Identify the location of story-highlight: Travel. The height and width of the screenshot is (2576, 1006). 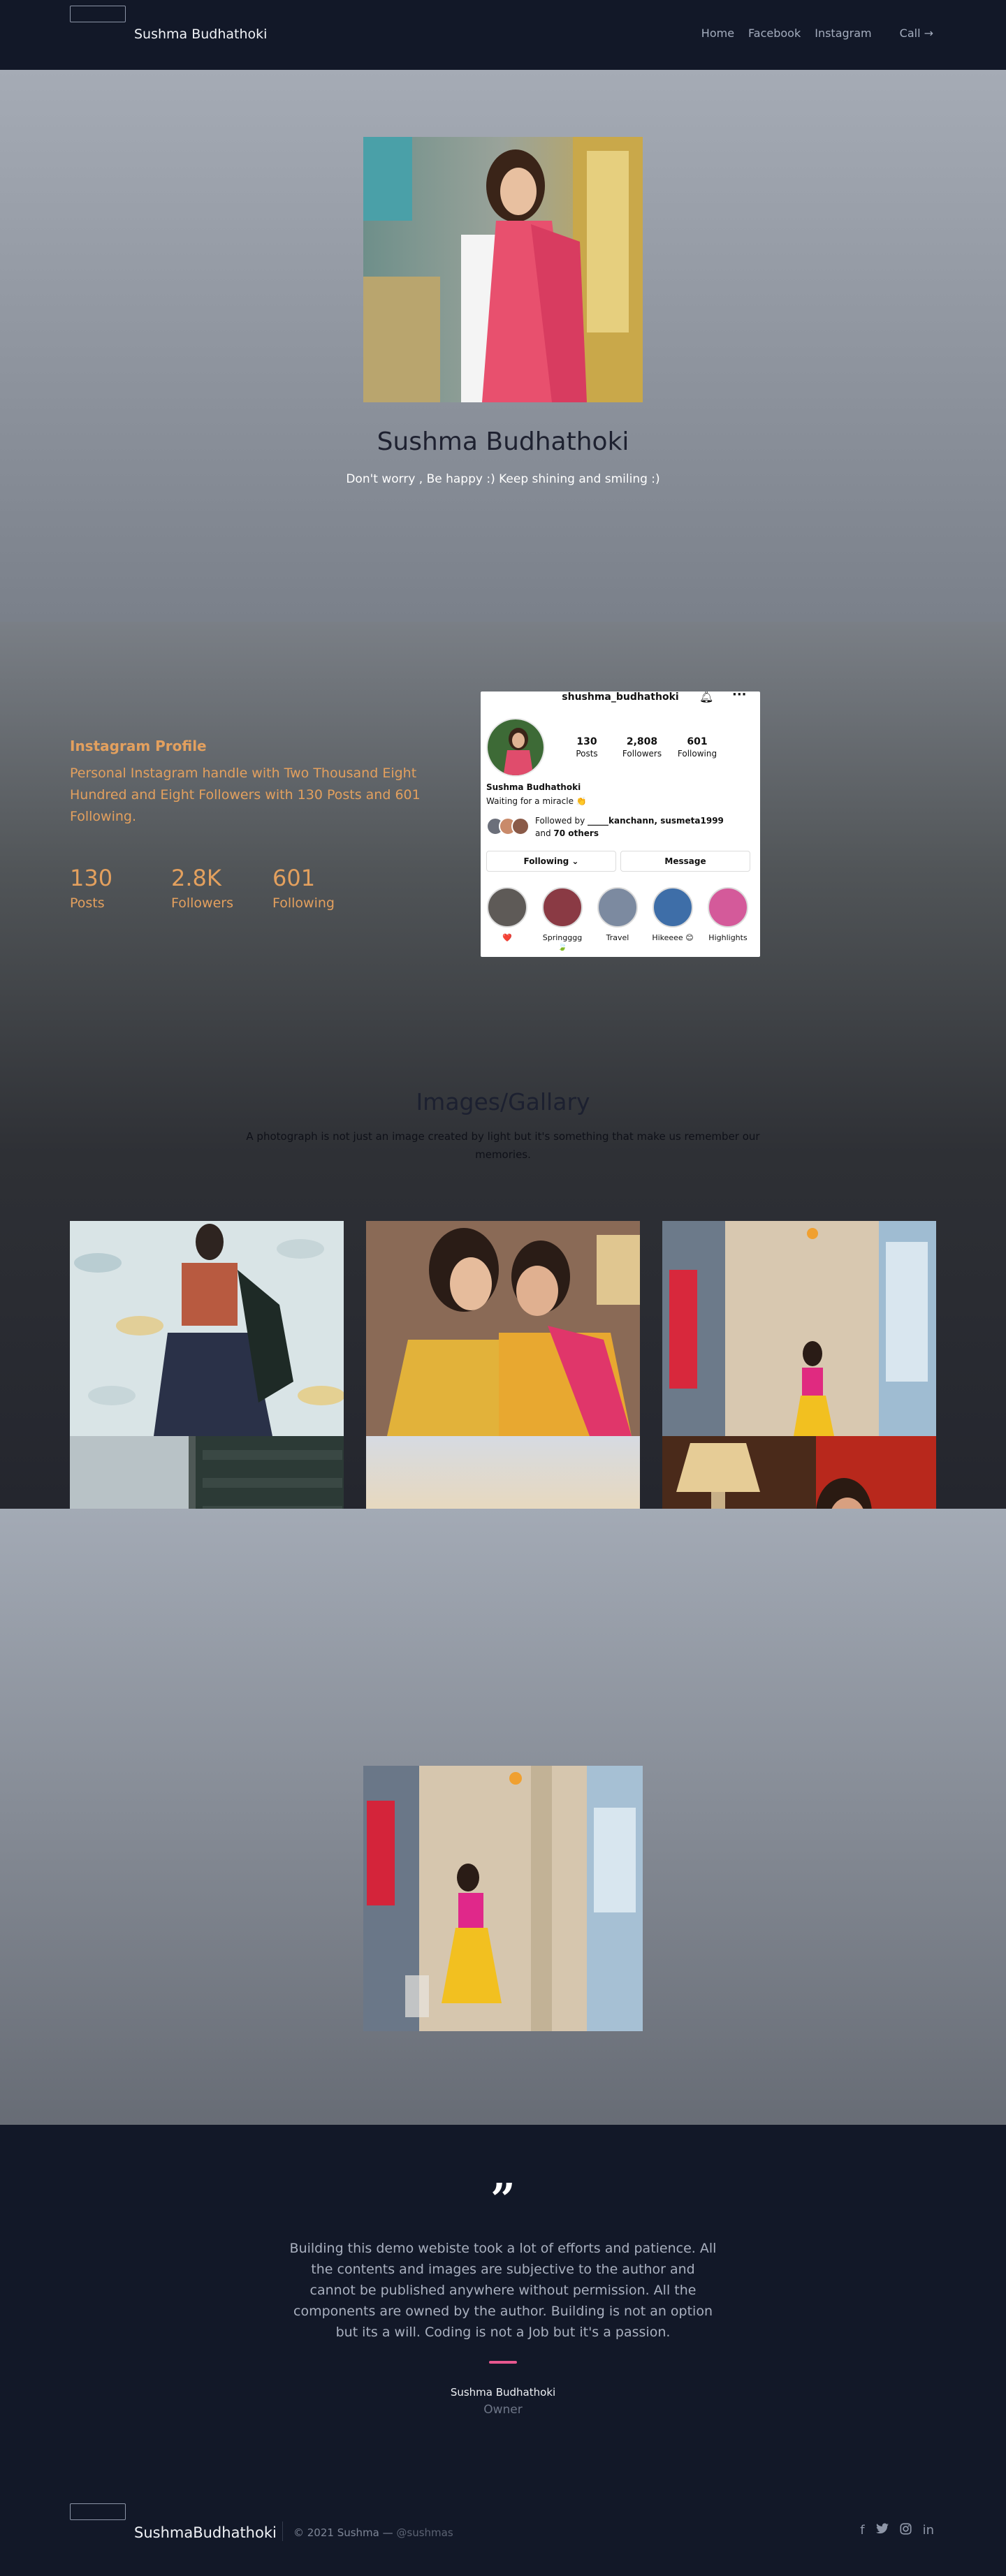
(617, 914).